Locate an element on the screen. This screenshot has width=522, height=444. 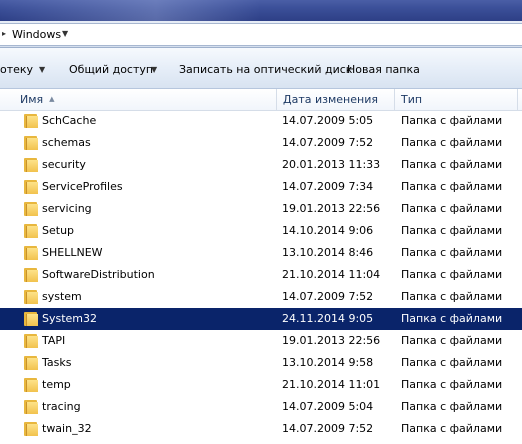
sort-ascending-icon: ▲ is located at coordinates (52, 99).